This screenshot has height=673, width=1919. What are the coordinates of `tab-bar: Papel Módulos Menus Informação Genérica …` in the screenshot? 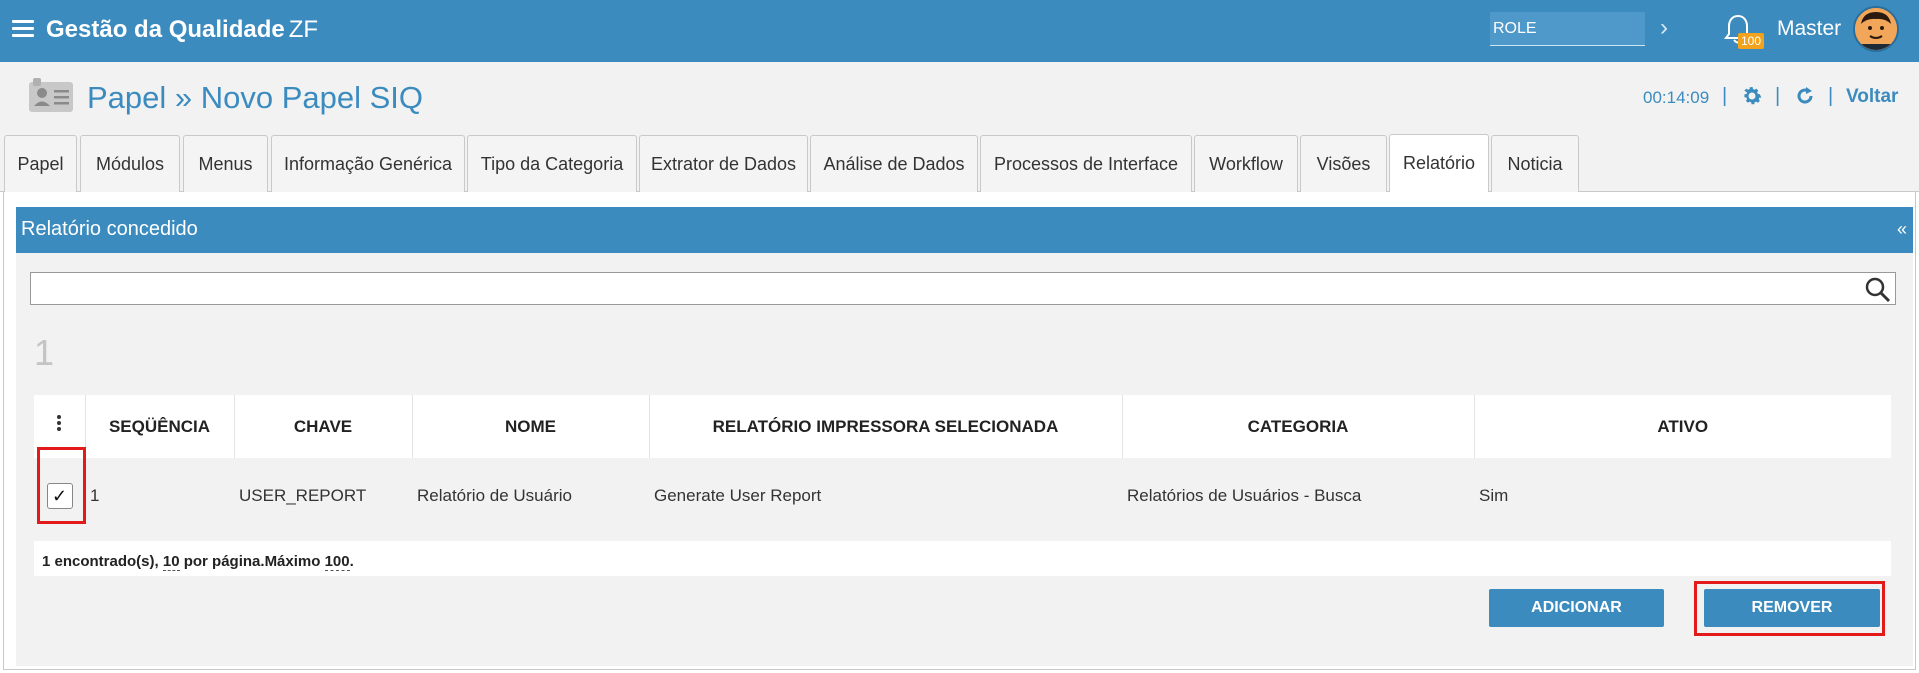 It's located at (959, 162).